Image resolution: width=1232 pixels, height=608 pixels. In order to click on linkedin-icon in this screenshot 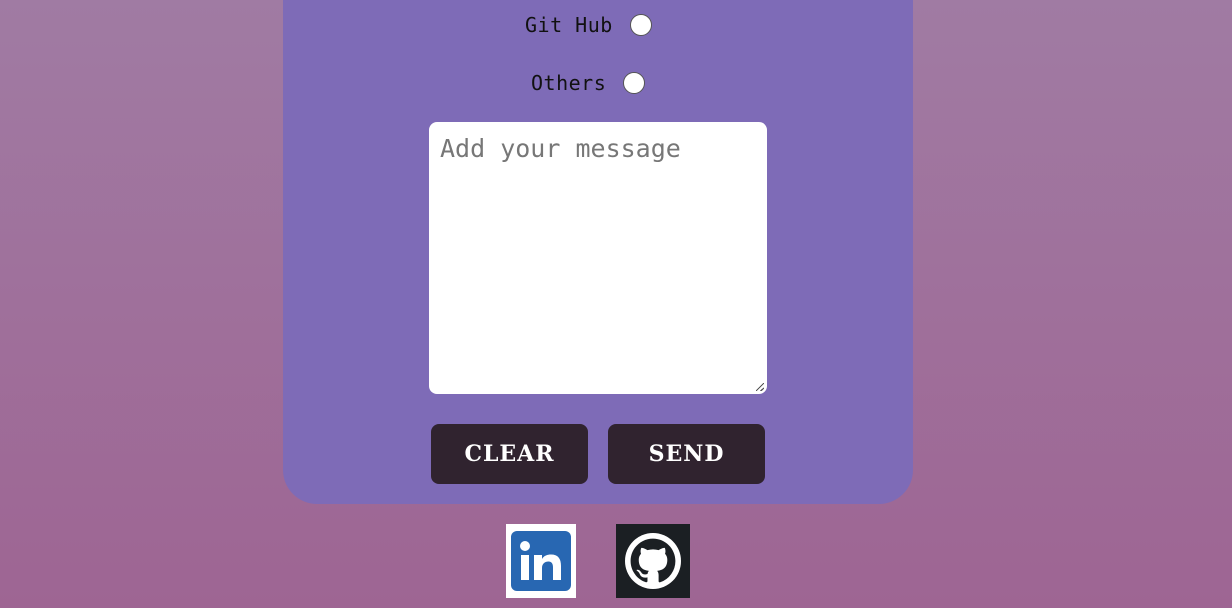, I will do `click(541, 561)`.